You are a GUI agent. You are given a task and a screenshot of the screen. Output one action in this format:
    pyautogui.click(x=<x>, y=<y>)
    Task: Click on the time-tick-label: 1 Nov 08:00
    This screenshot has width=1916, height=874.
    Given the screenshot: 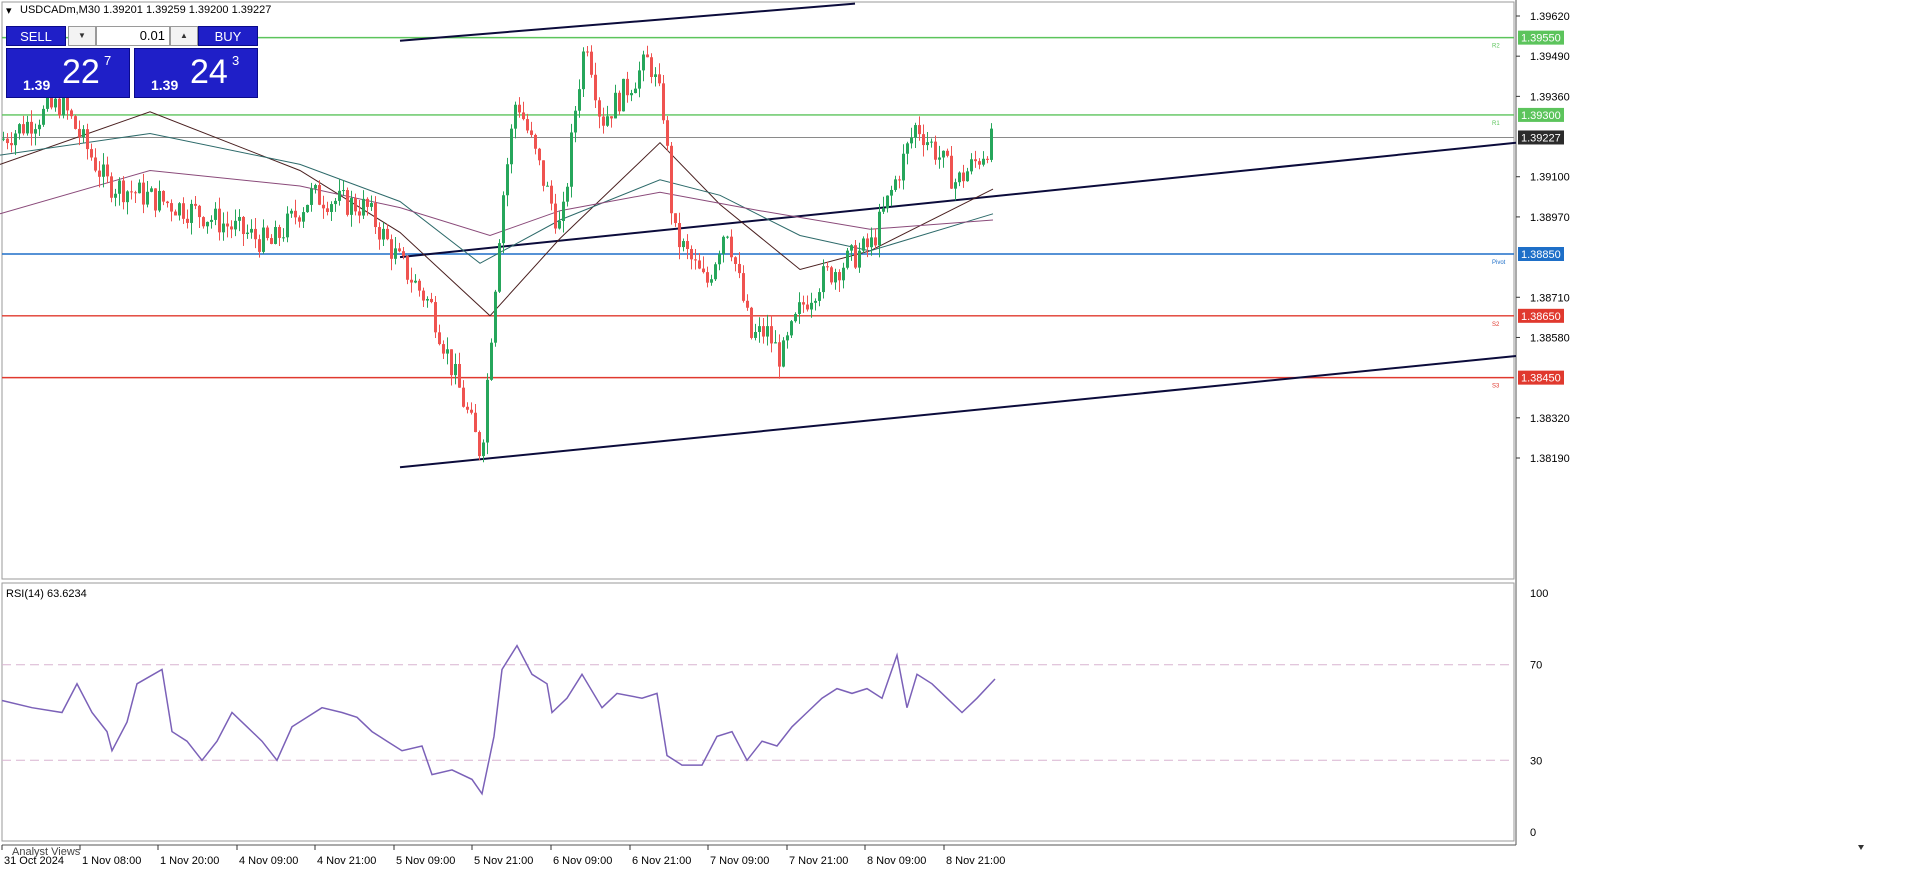 What is the action you would take?
    pyautogui.click(x=111, y=861)
    